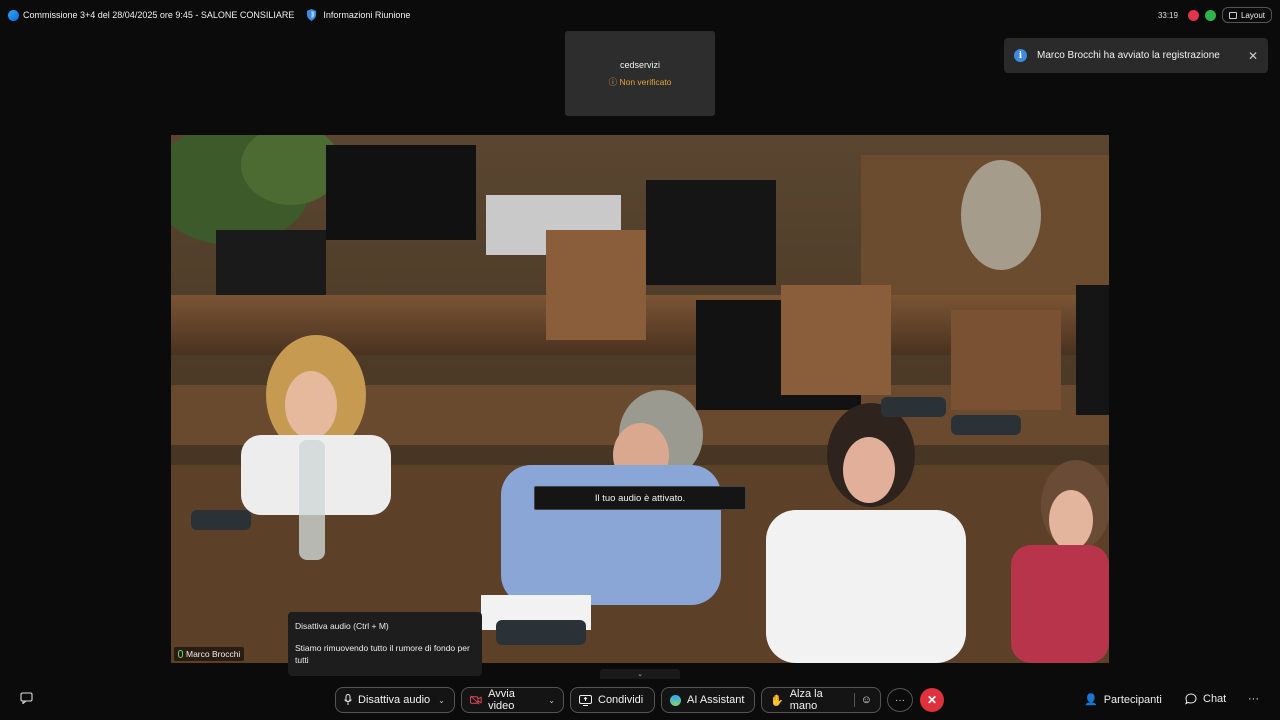  What do you see at coordinates (348, 699) in the screenshot?
I see `microphone-icon` at bounding box center [348, 699].